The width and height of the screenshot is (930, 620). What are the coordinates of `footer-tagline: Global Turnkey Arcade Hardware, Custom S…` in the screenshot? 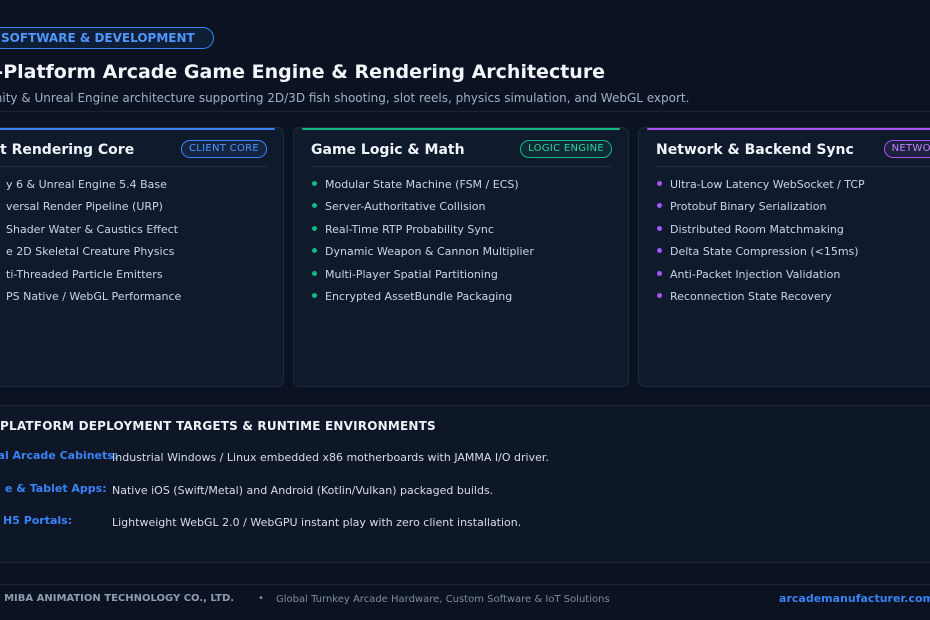 It's located at (443, 599).